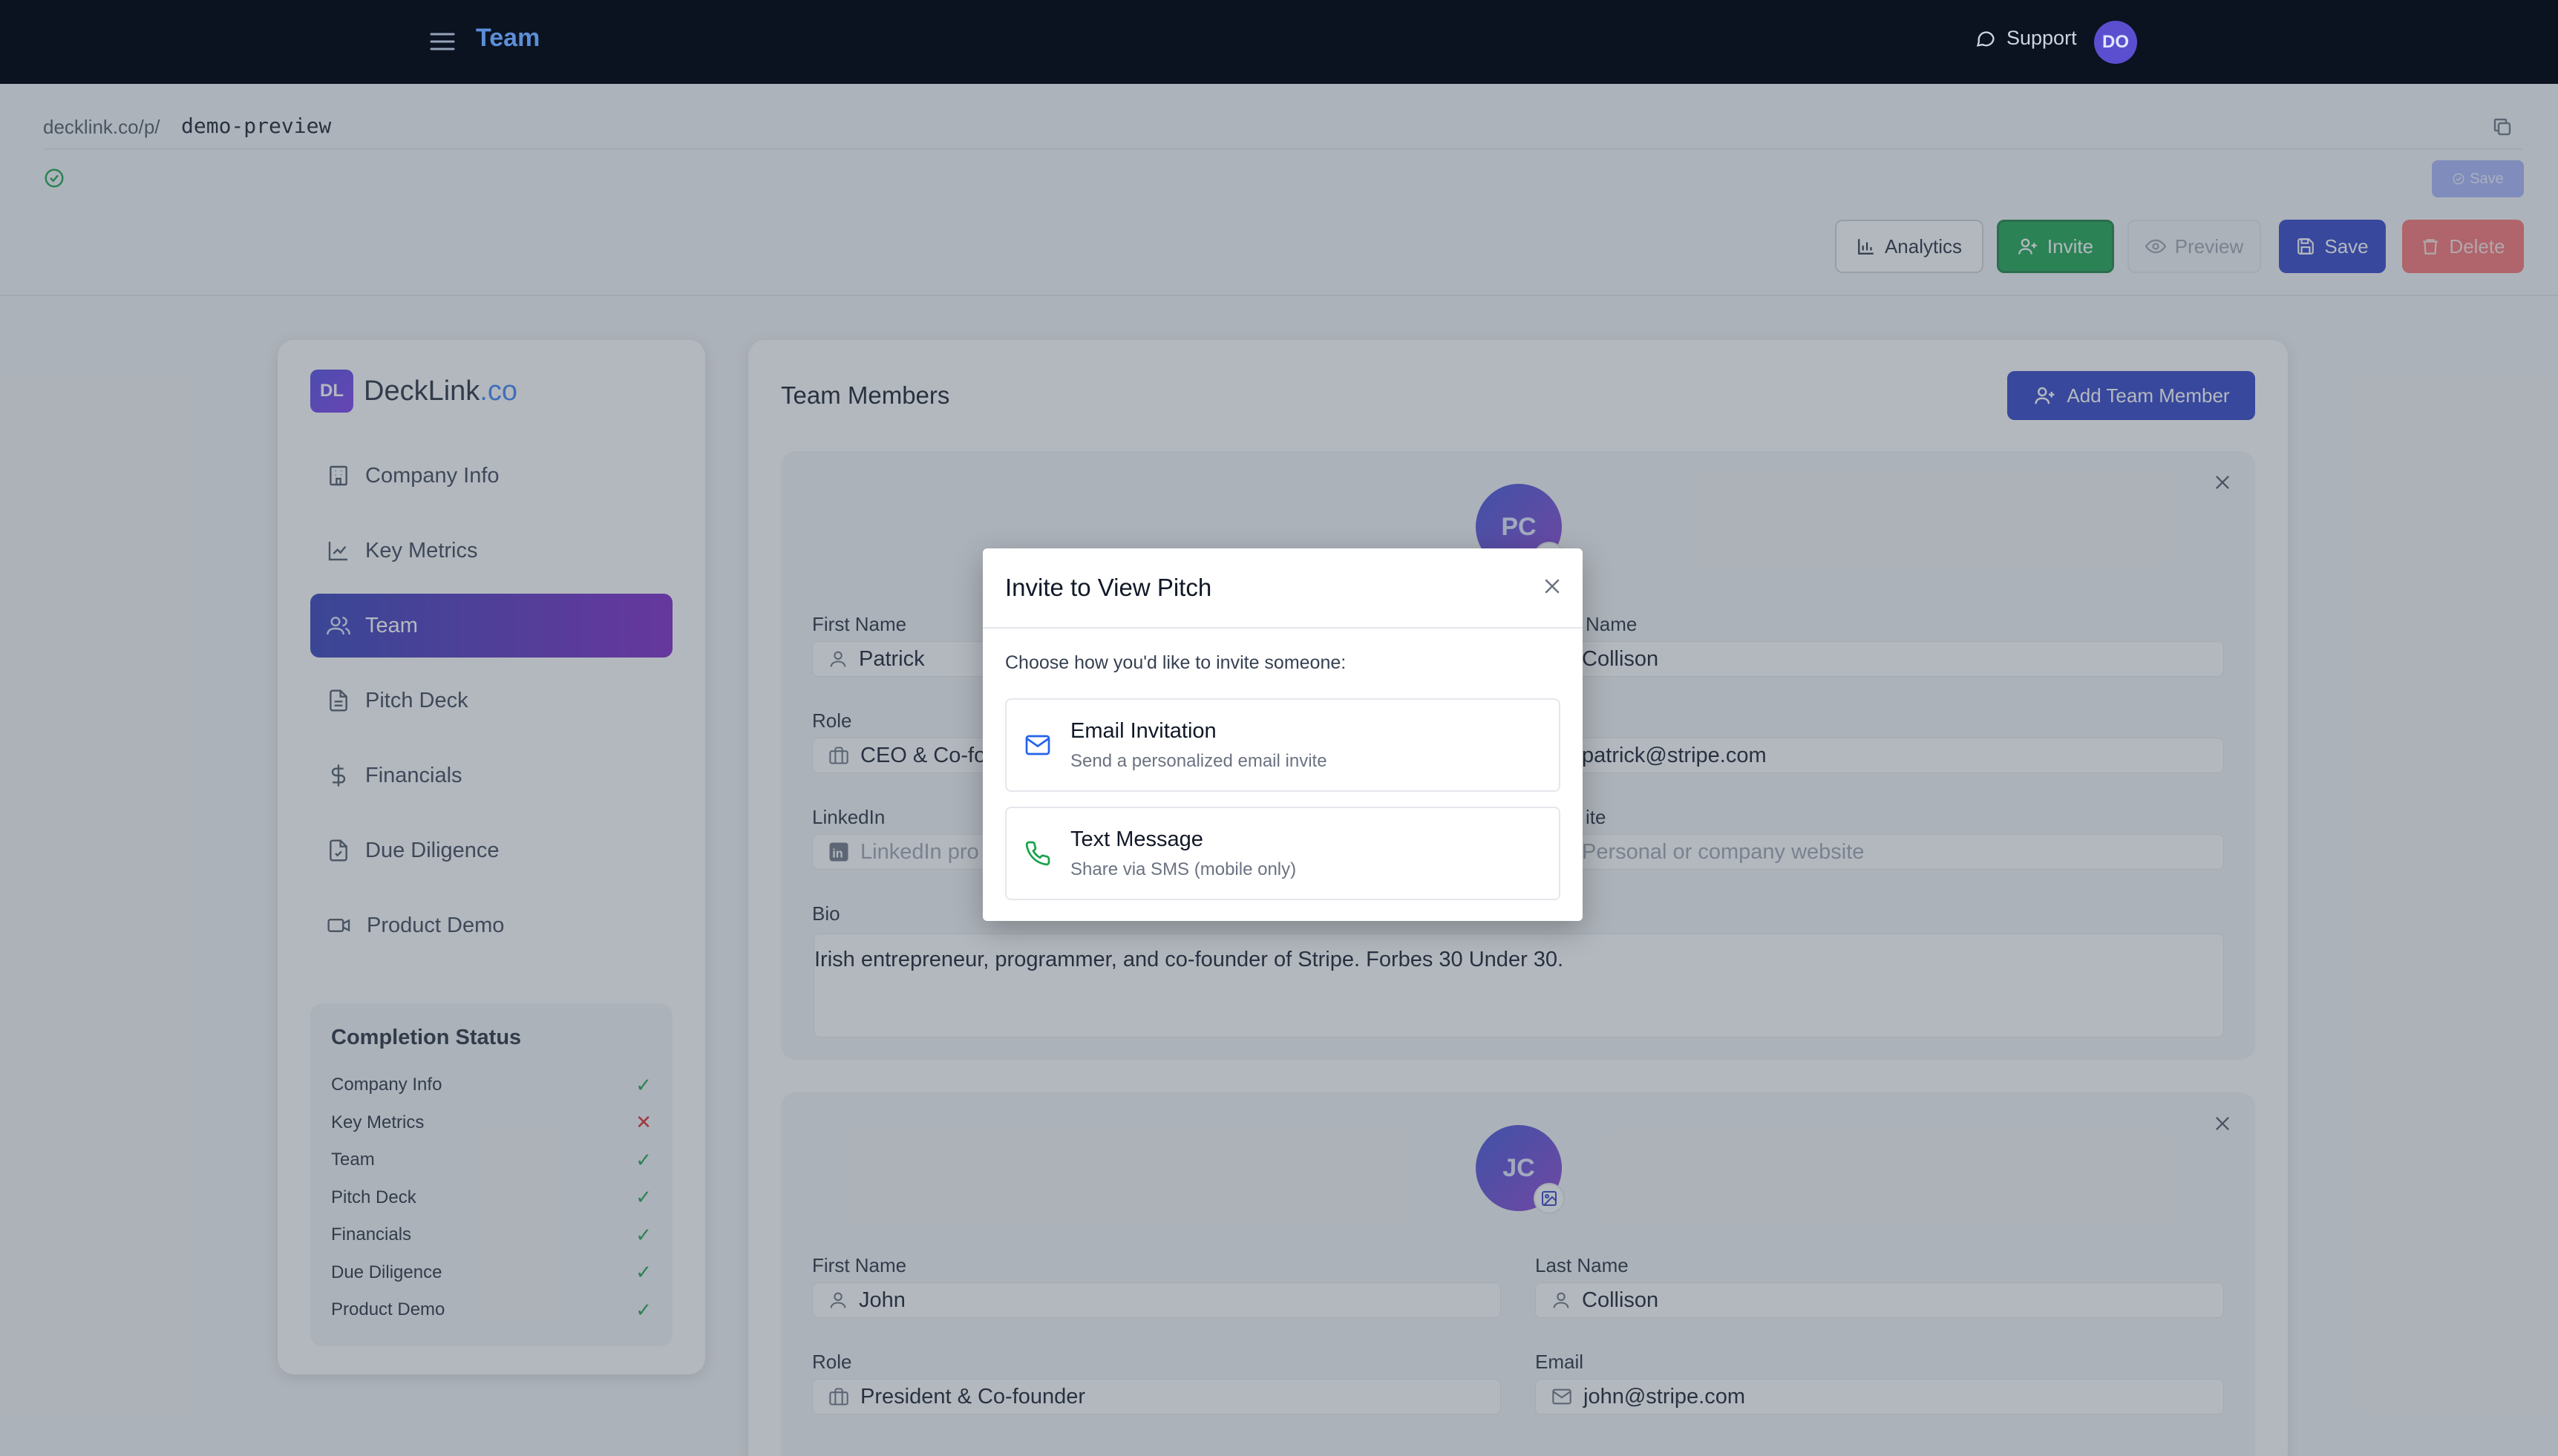 Image resolution: width=2558 pixels, height=1456 pixels. What do you see at coordinates (1183, 854) in the screenshot?
I see `option-text: Text Message Share via SMS (mobile only)` at bounding box center [1183, 854].